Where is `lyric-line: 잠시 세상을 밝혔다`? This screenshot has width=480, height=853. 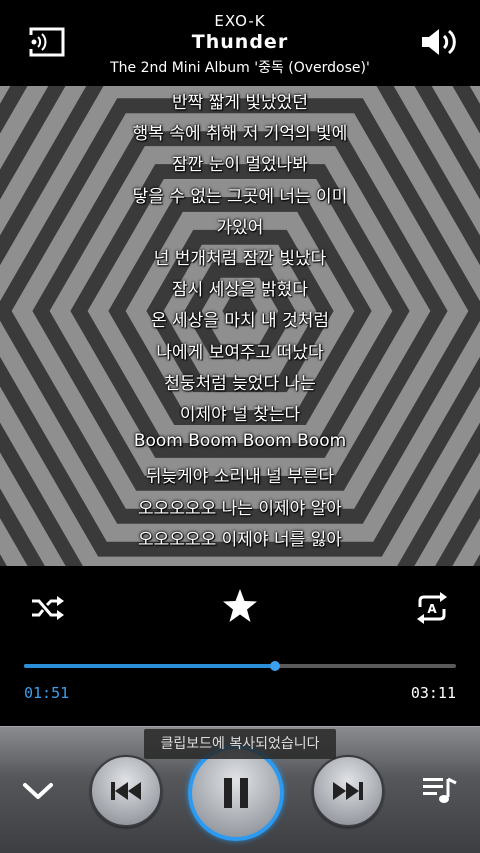 lyric-line: 잠시 세상을 밝혔다 is located at coordinates (240, 290).